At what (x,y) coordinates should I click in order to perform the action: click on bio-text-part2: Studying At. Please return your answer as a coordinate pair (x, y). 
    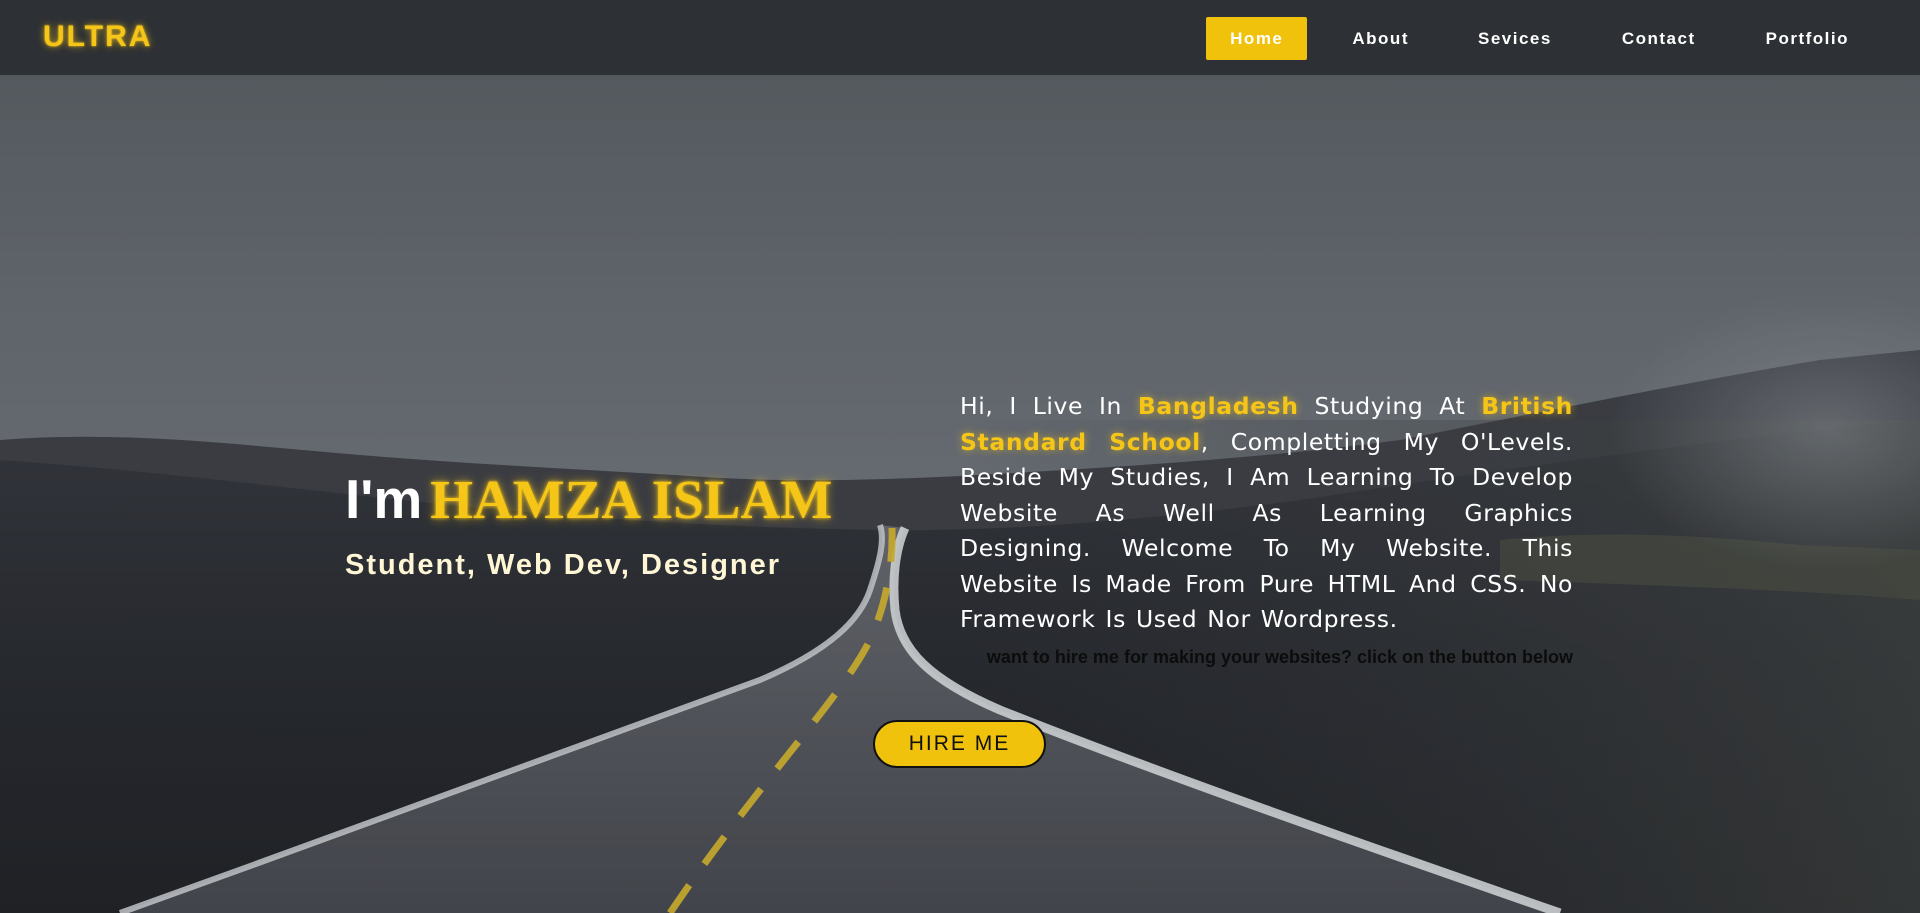
    Looking at the image, I should click on (1390, 406).